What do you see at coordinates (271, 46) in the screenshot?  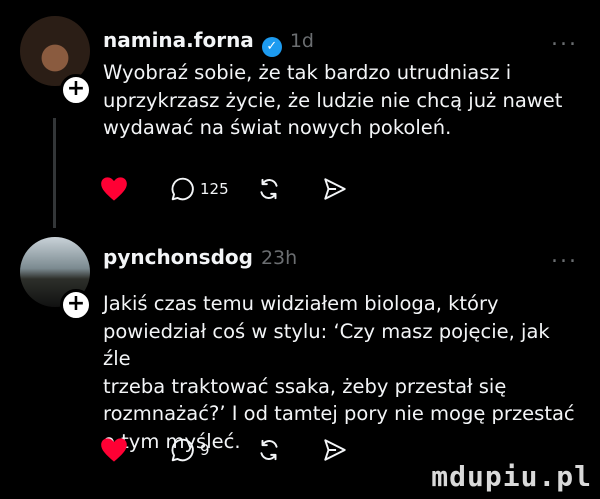 I see `verified-badge-icon: ✓` at bounding box center [271, 46].